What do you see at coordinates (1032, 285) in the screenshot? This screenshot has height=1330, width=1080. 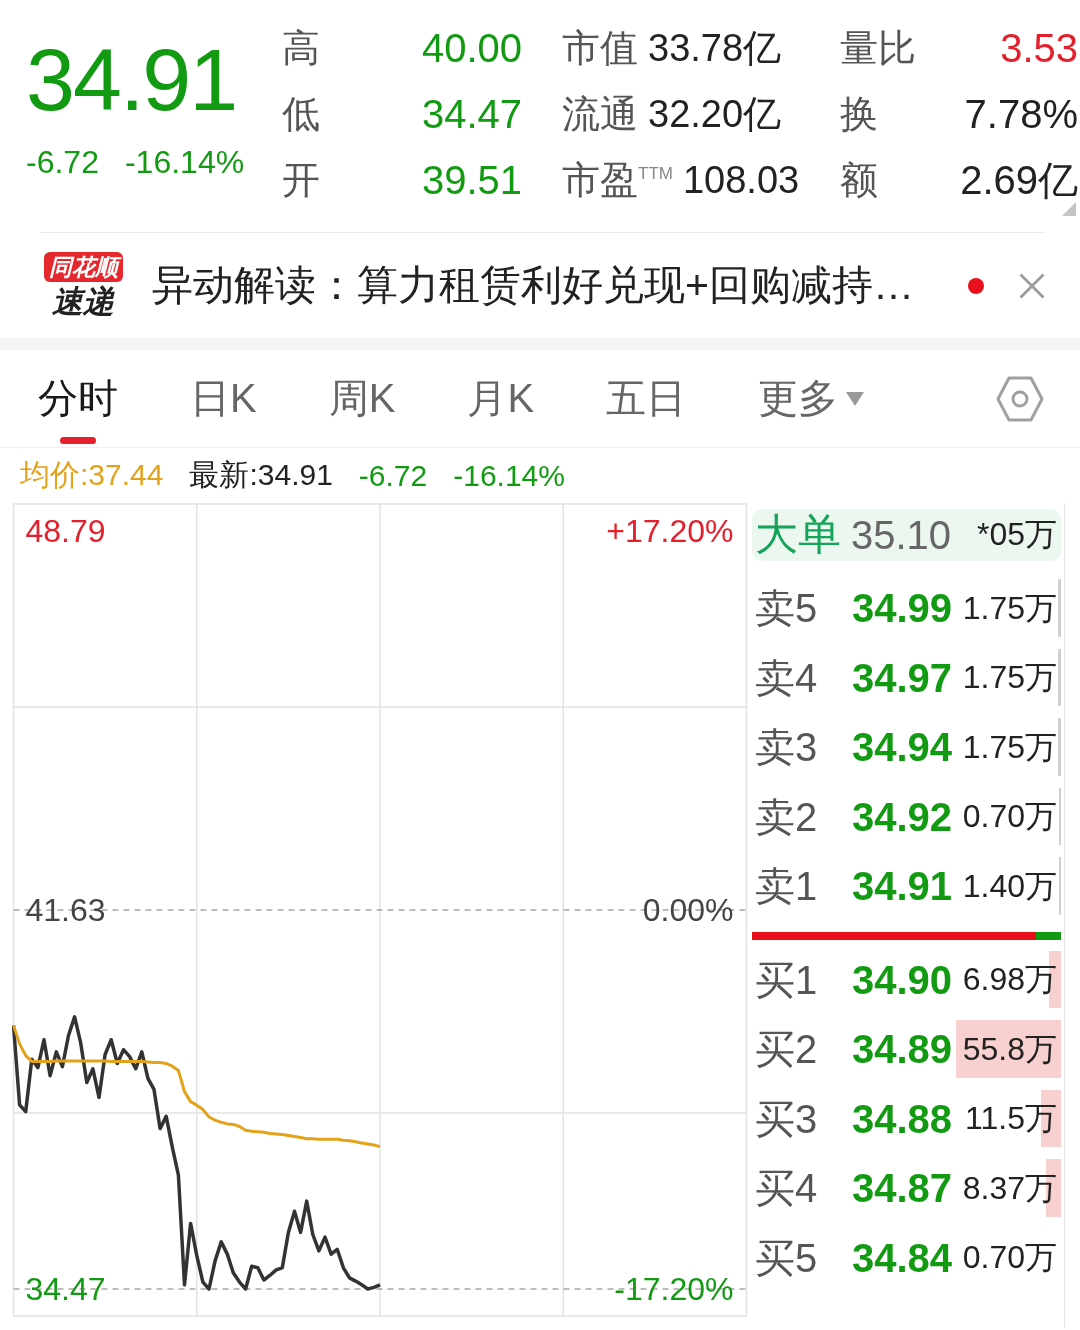 I see `close-icon` at bounding box center [1032, 285].